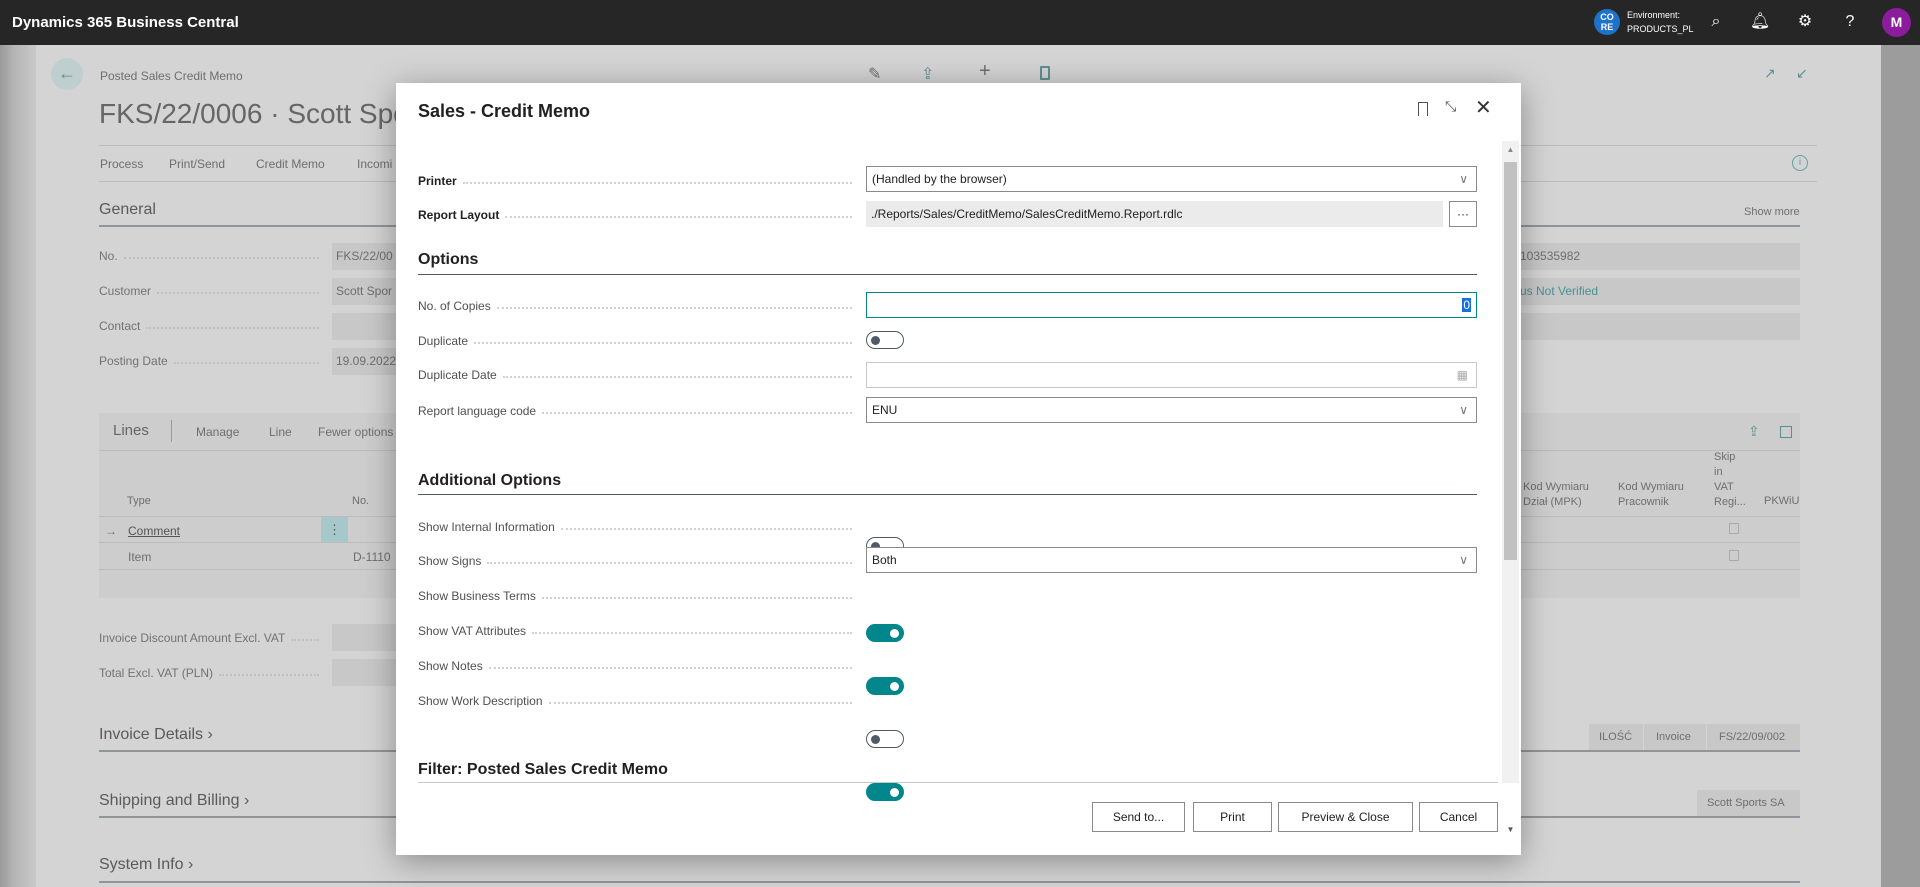 This screenshot has width=1920, height=887. Describe the element at coordinates (1650, 256) in the screenshot. I see `vat-reg-value: 103535982` at that location.